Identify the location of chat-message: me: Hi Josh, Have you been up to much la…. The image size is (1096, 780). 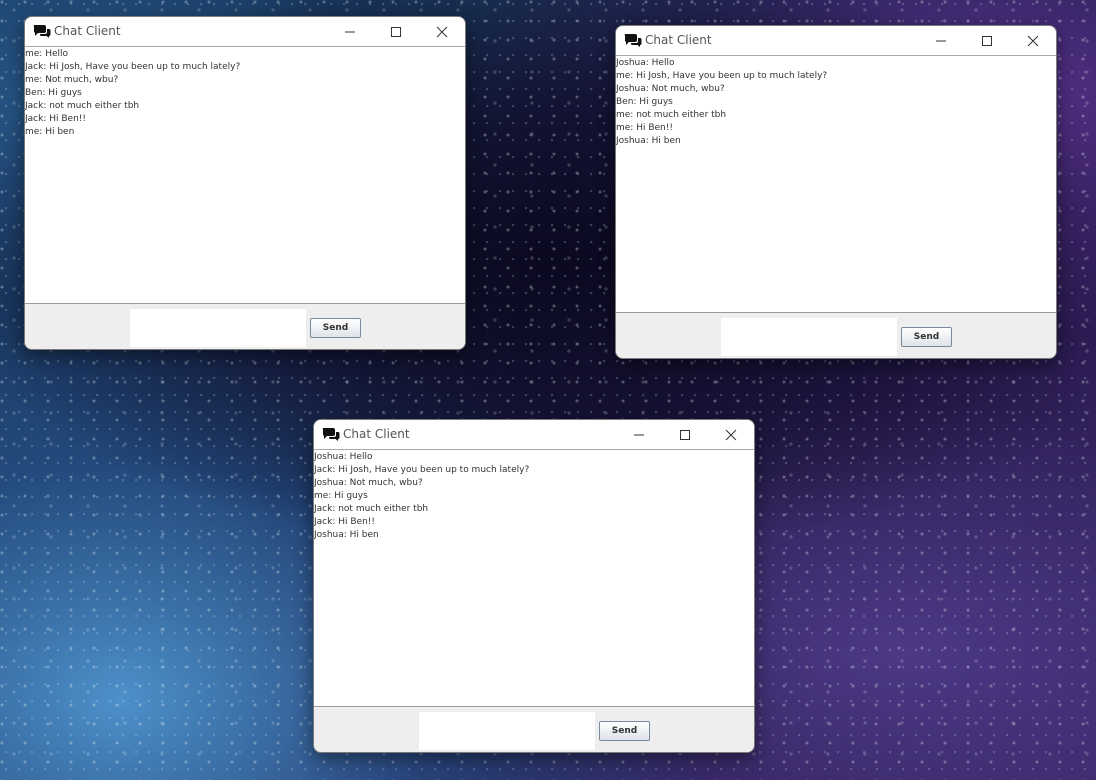
(722, 76).